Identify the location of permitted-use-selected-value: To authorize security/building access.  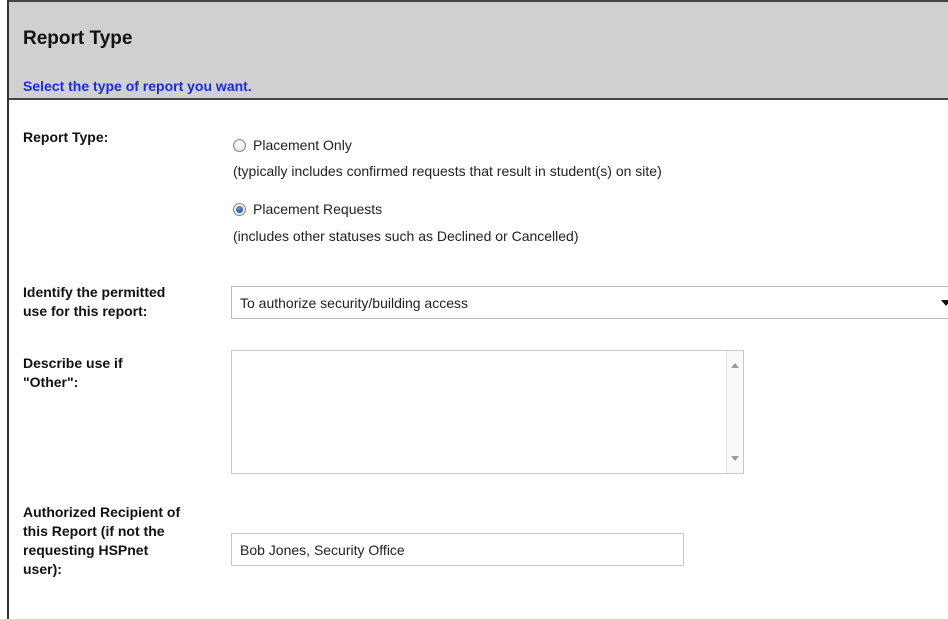
(354, 303).